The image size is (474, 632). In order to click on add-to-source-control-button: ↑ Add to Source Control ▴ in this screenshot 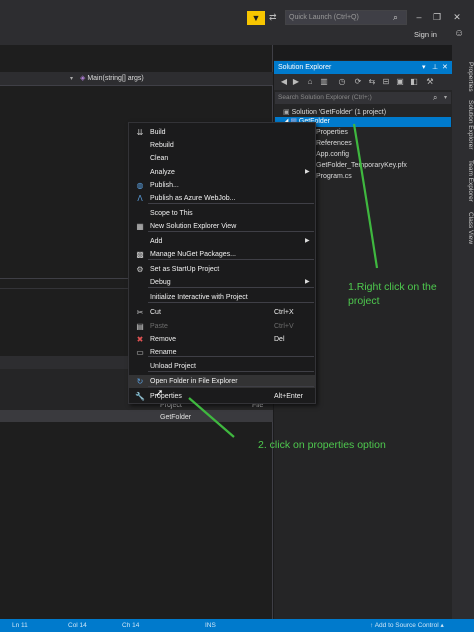, I will do `click(407, 626)`.